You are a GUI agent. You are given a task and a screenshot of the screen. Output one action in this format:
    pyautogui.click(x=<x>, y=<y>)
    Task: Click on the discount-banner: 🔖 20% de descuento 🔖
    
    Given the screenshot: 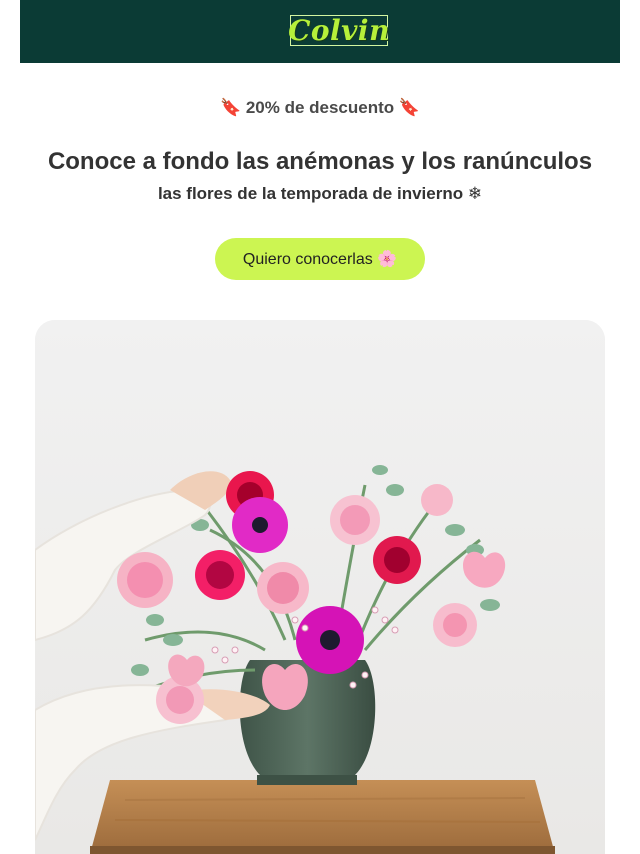 What is the action you would take?
    pyautogui.click(x=320, y=107)
    